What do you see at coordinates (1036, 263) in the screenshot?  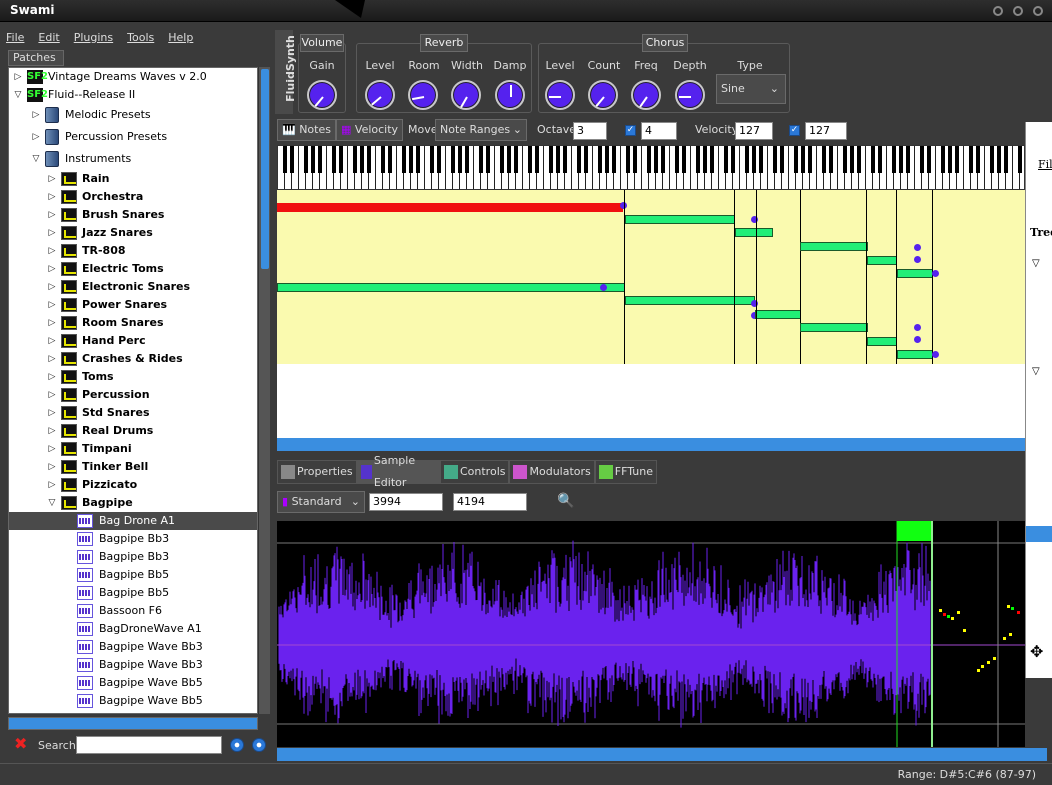 I see `expand-icon: ▽` at bounding box center [1036, 263].